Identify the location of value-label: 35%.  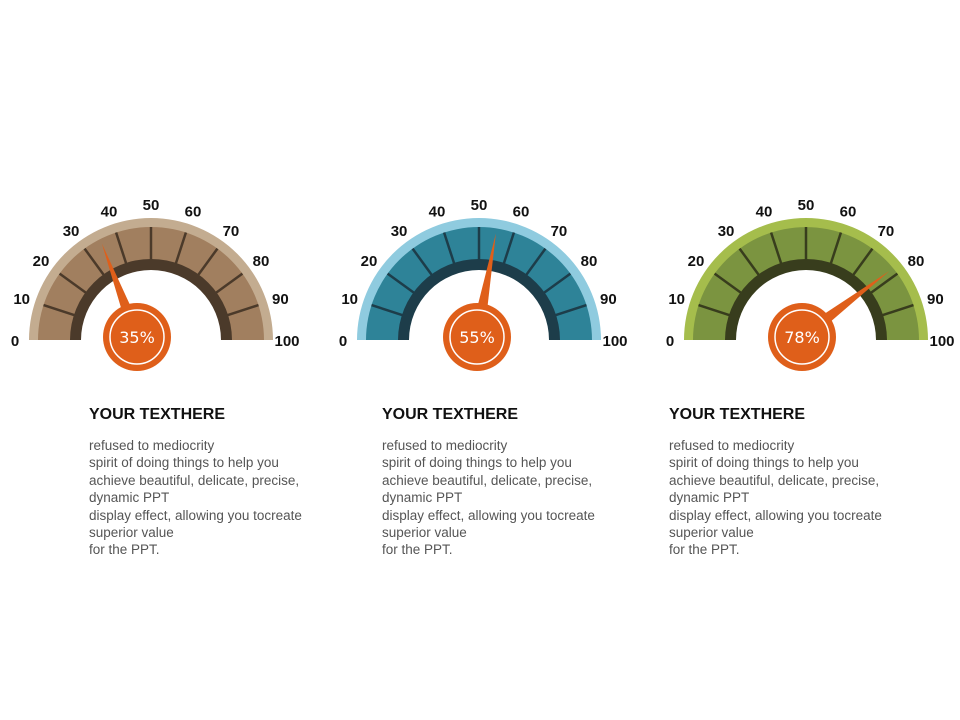
(137, 337).